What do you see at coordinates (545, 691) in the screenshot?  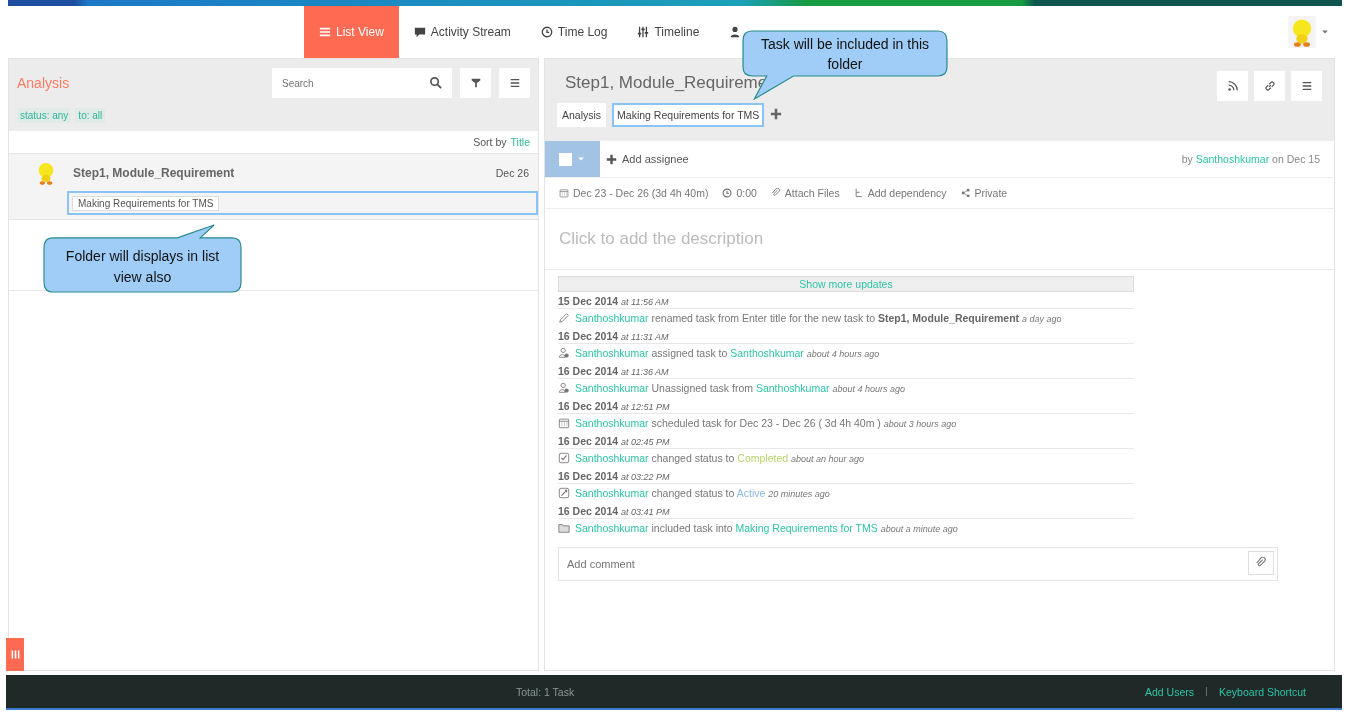 I see `task-count: Total: 1 Task` at bounding box center [545, 691].